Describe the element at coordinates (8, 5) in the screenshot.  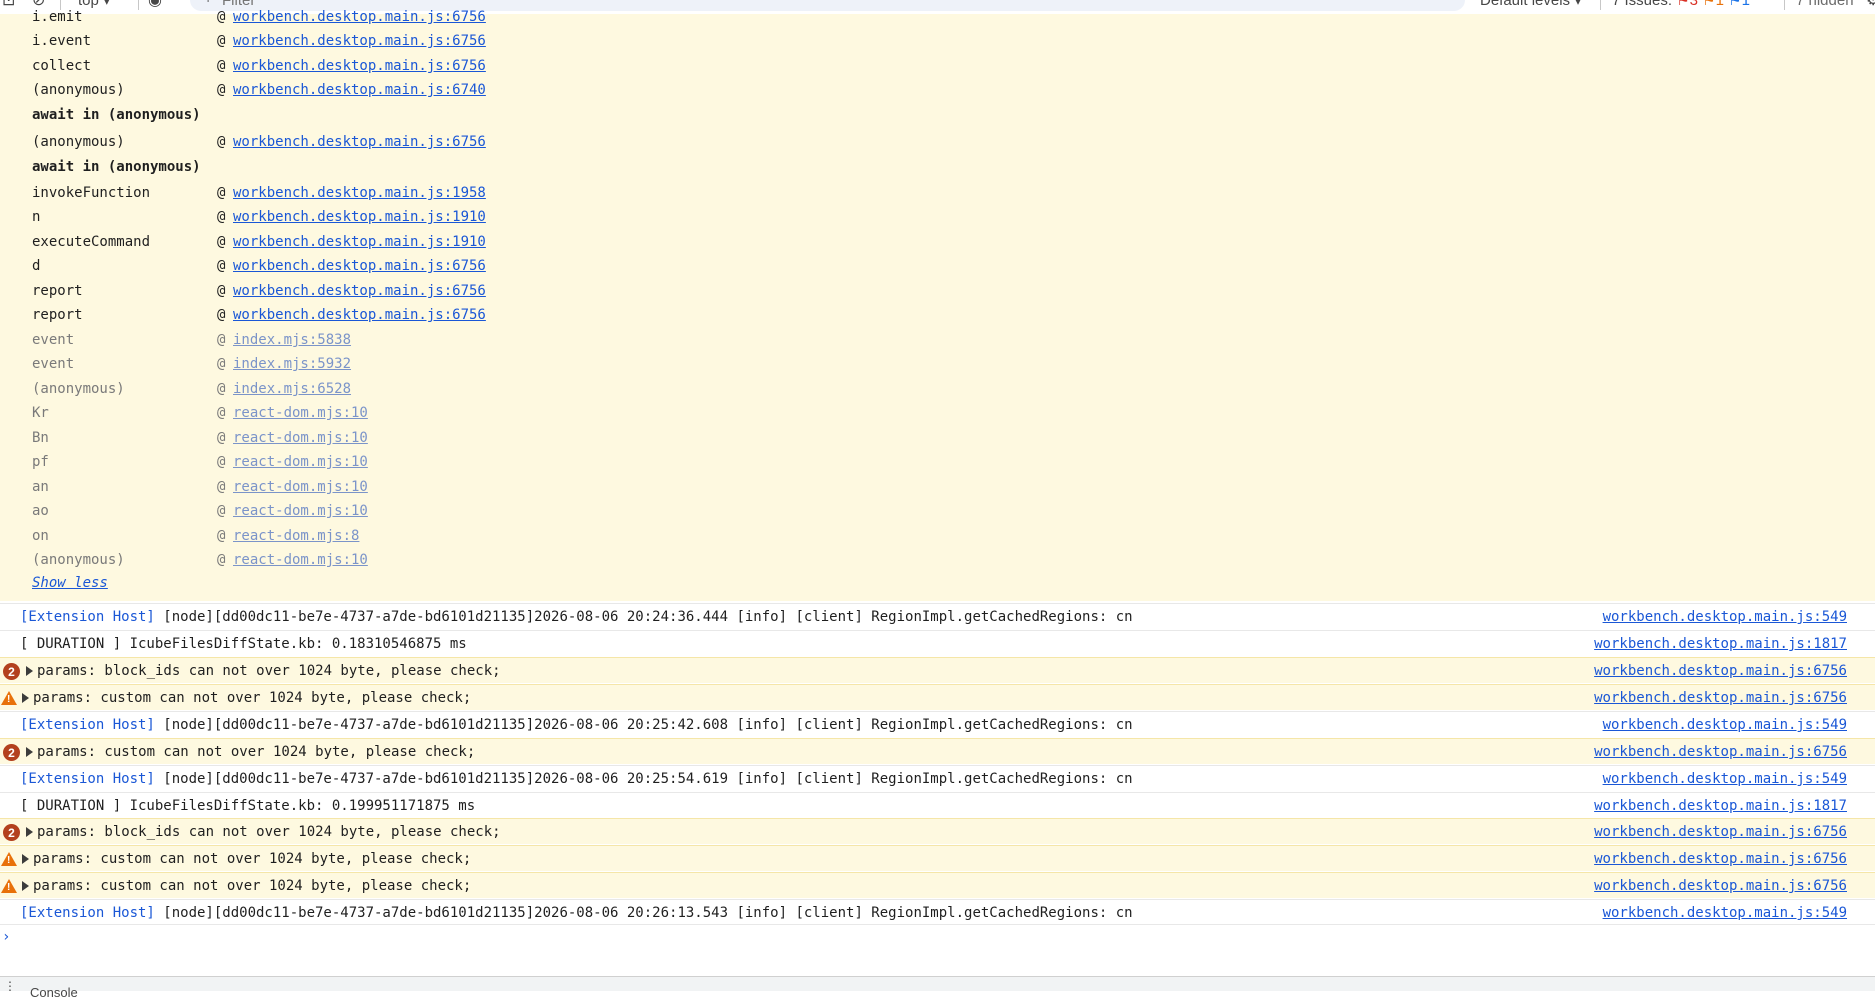
I see `sidebar-toggle-icon: ⊡` at that location.